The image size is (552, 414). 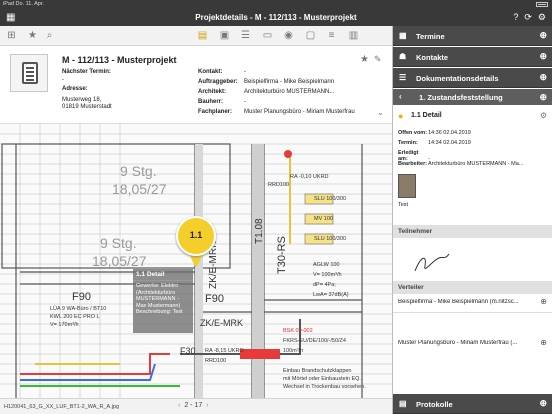 I want to click on help-icon: ?, so click(x=515, y=17).